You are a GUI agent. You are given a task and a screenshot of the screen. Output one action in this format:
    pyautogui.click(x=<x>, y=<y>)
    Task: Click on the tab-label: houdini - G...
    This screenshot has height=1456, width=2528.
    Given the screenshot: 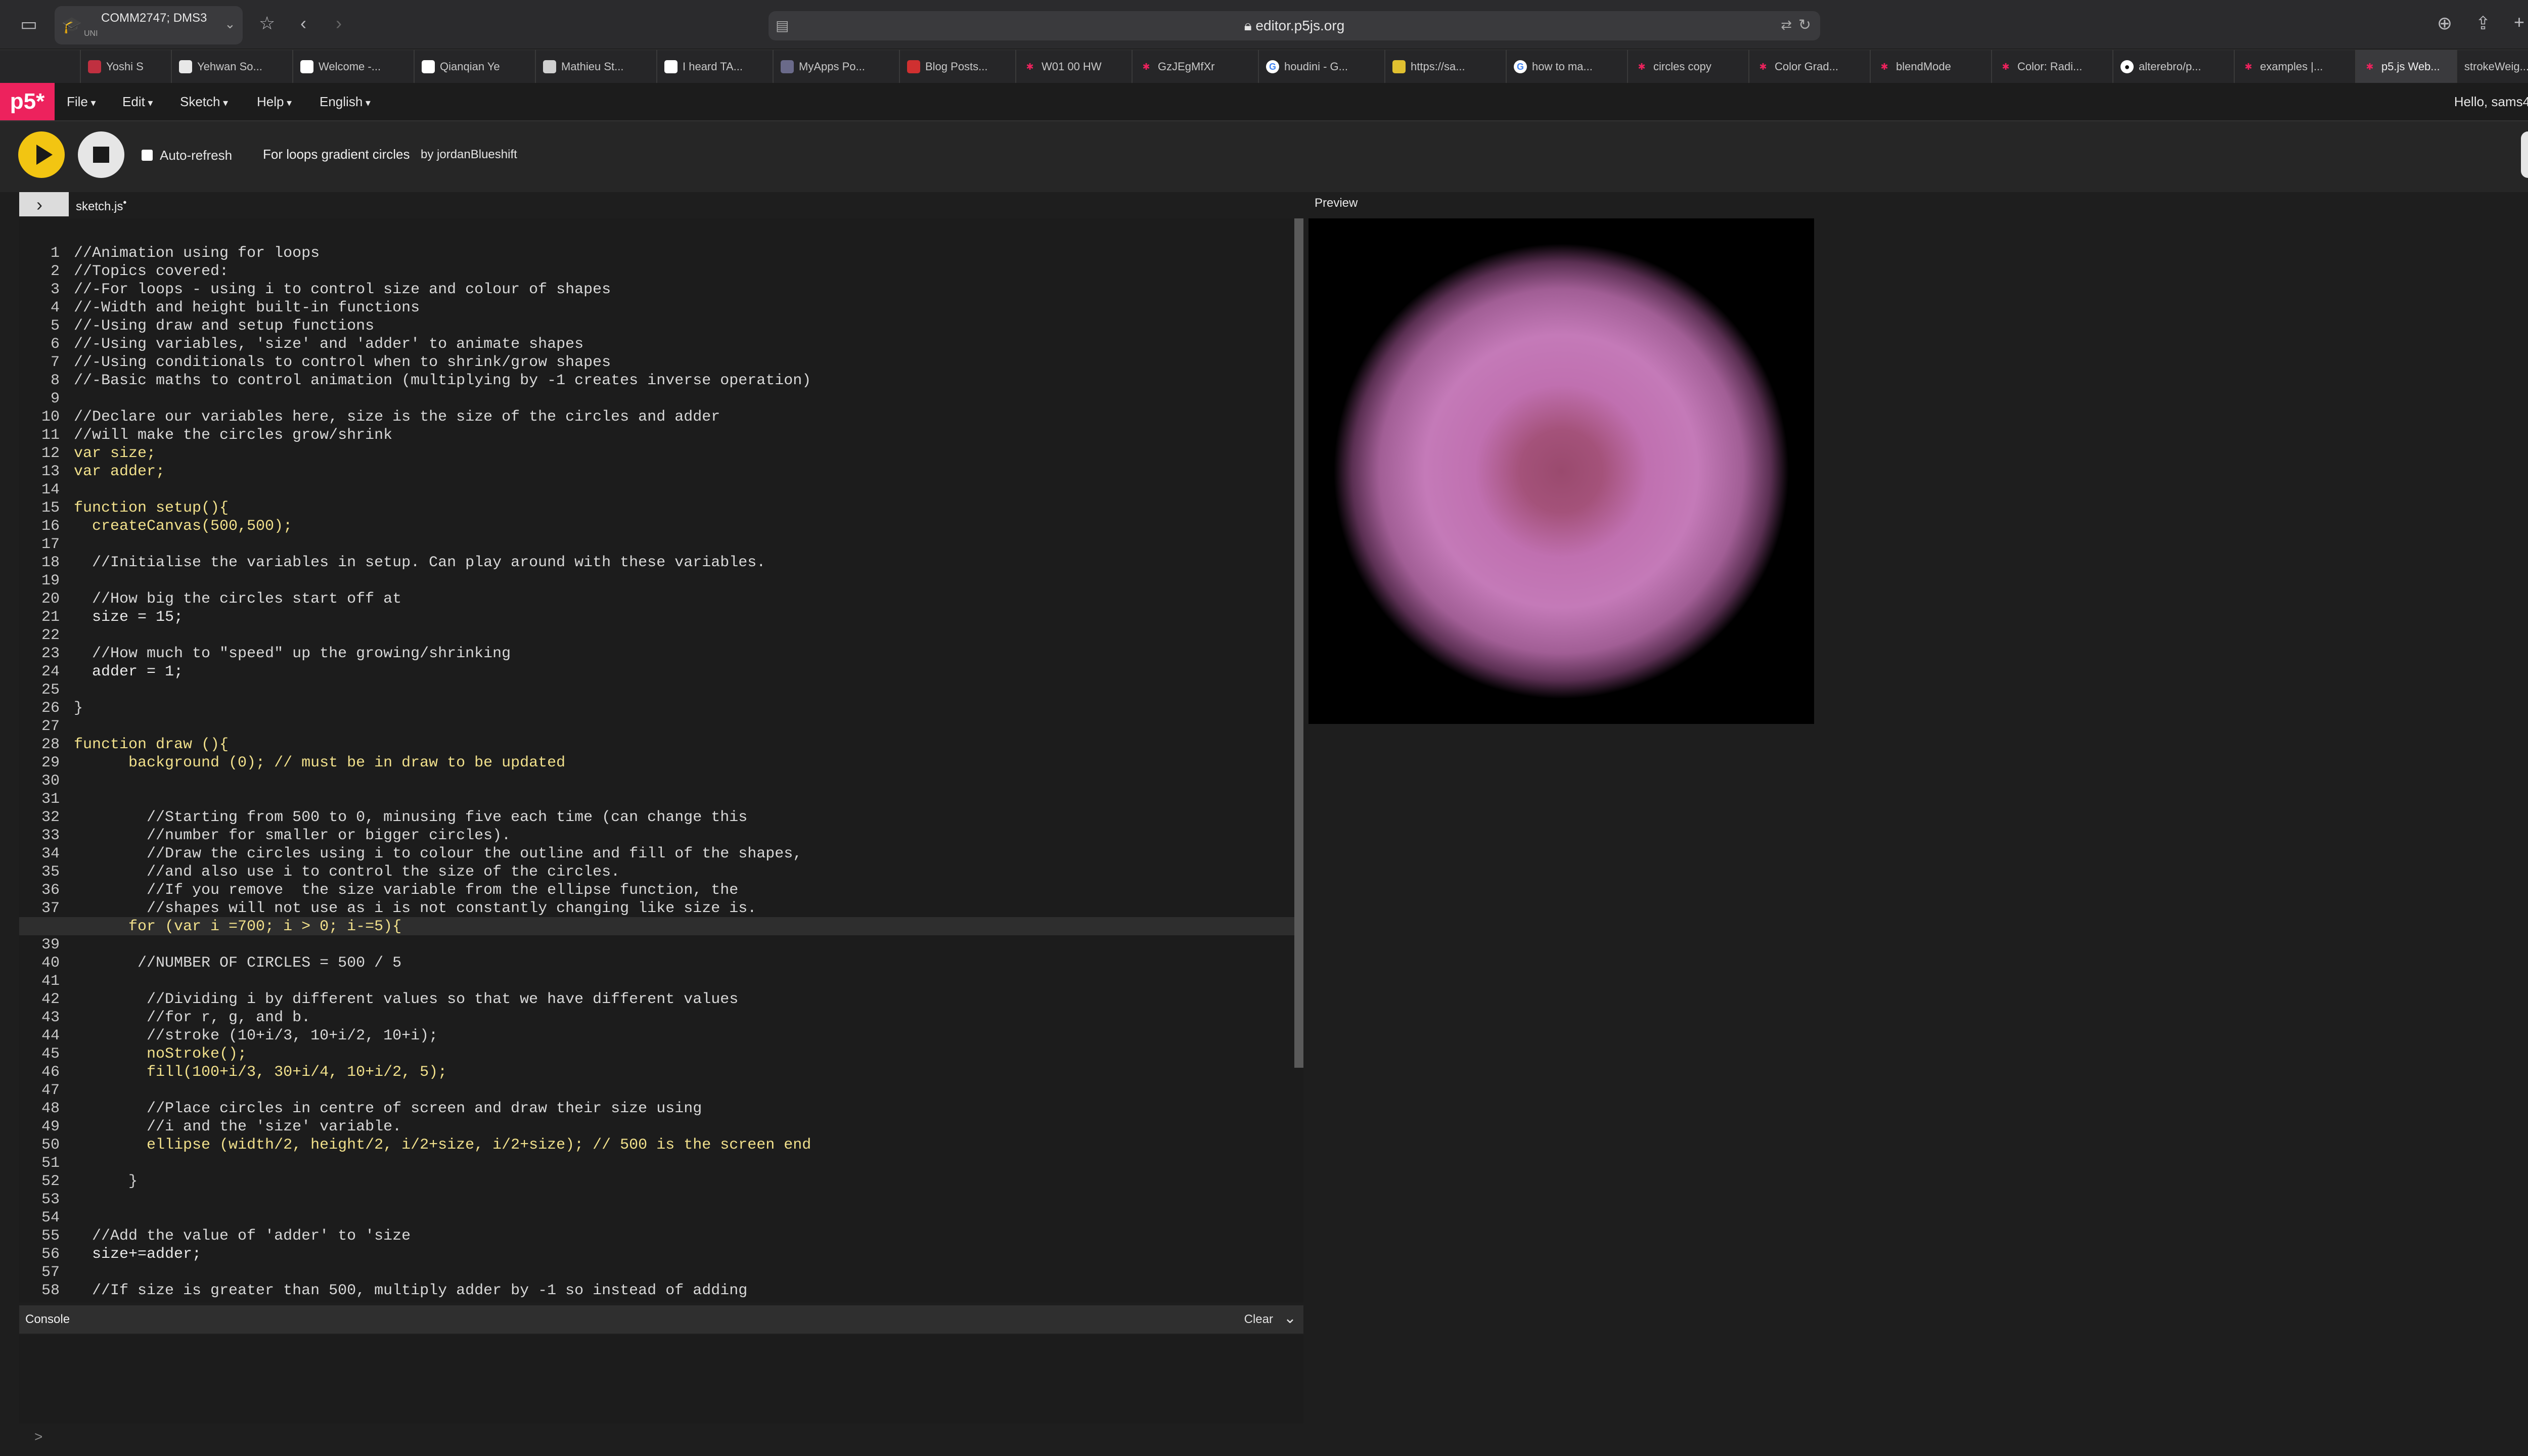 What is the action you would take?
    pyautogui.click(x=1316, y=66)
    